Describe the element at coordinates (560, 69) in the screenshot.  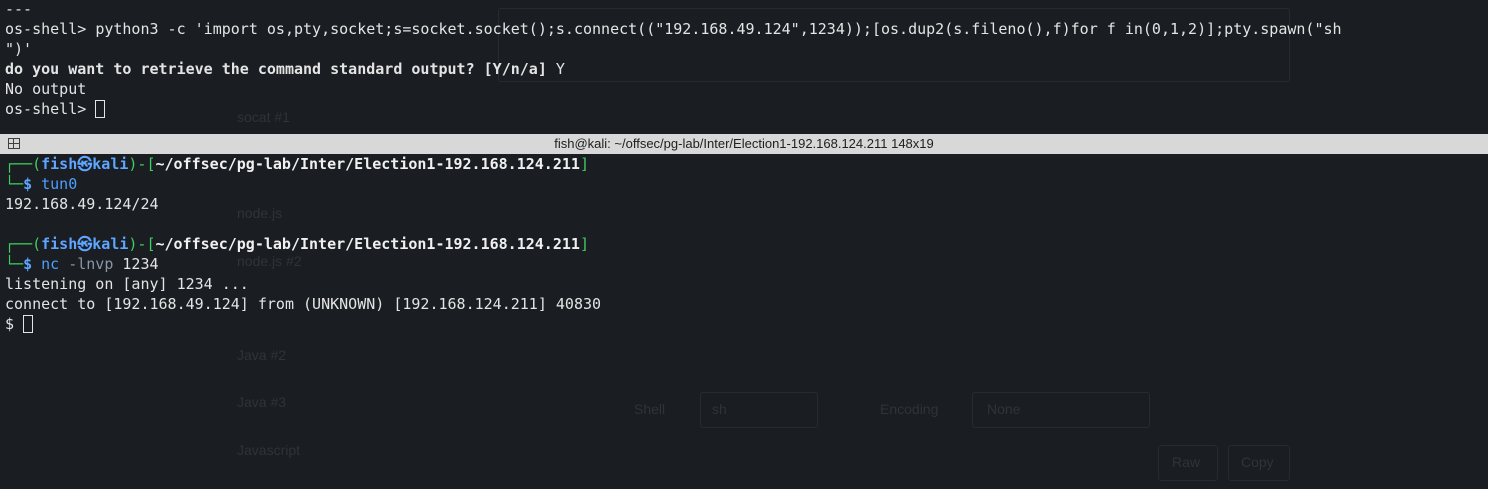
I see `question-answer: Y` at that location.